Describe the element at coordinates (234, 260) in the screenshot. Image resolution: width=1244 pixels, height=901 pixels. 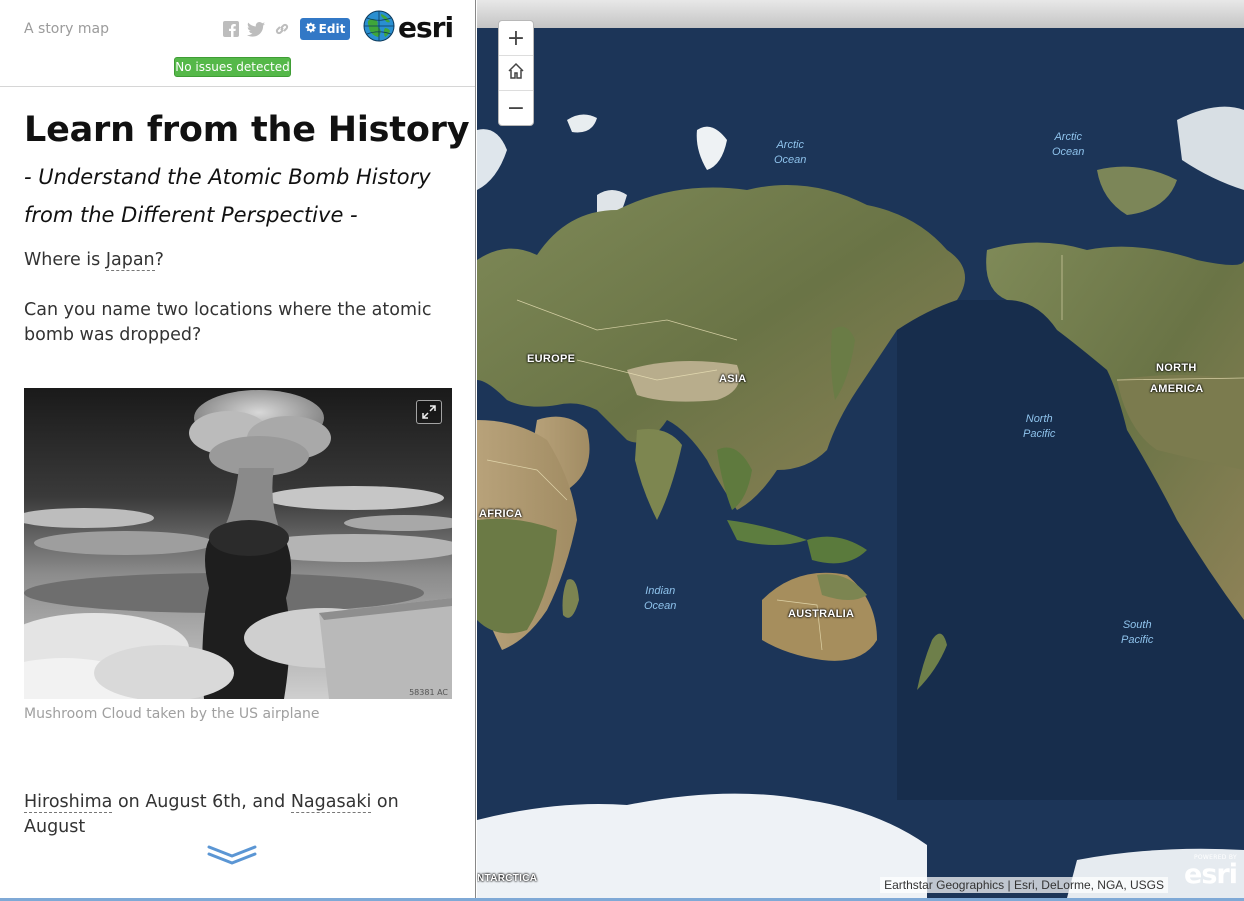
I see `question-where-japan: Where is Japan?` at that location.